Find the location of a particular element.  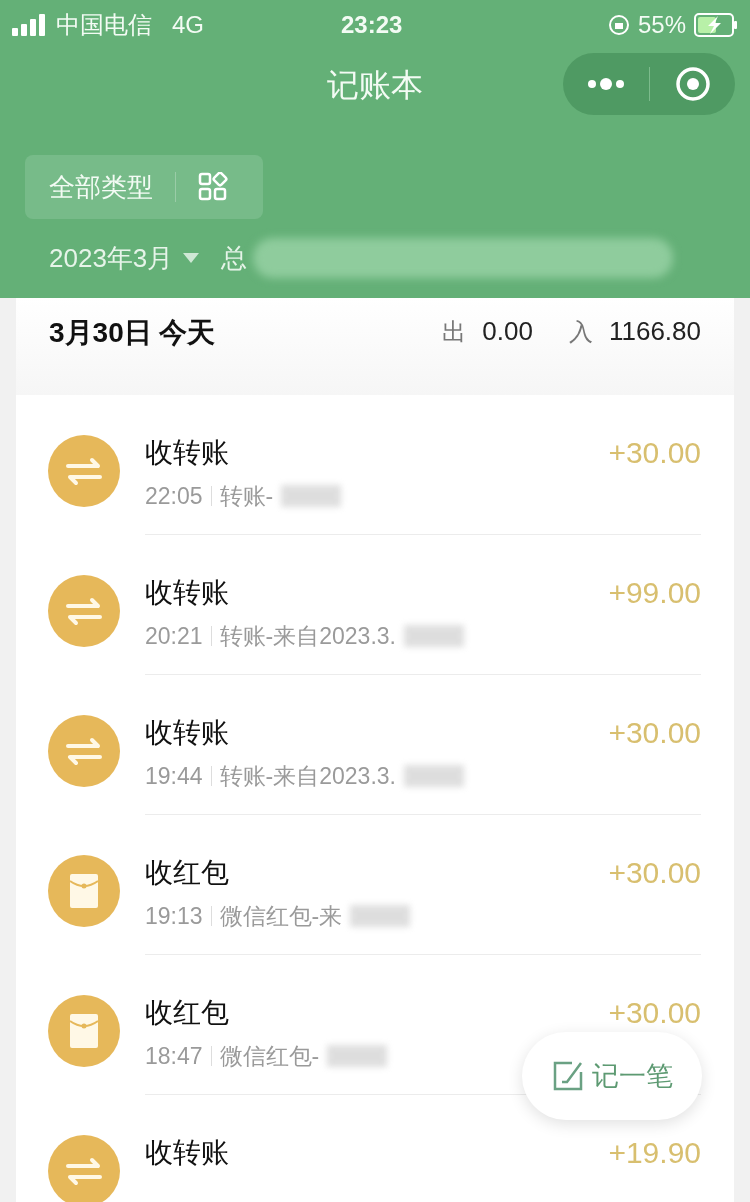

day-date: 3月30日 今天 is located at coordinates (132, 333).